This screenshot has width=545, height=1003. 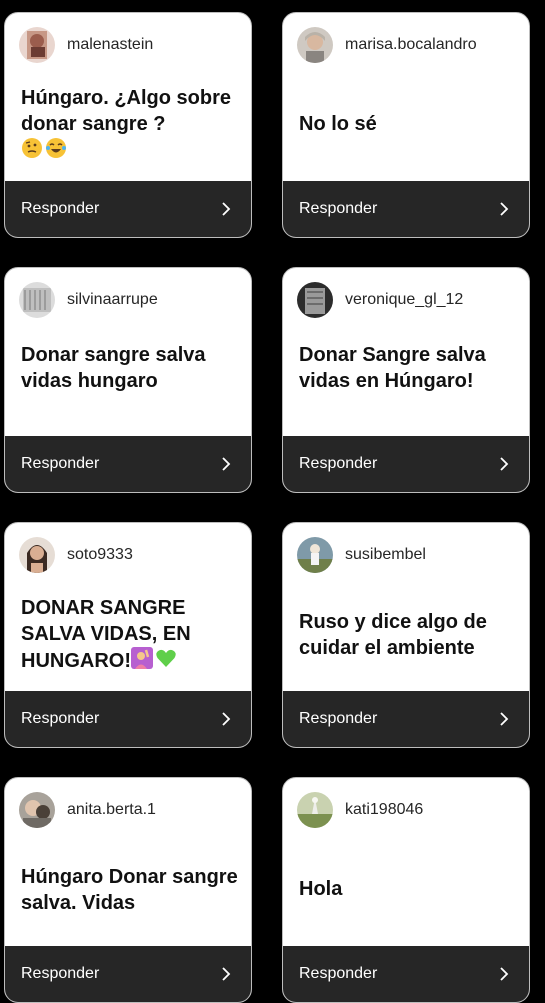 I want to click on thinking-face-icon, so click(x=32, y=151).